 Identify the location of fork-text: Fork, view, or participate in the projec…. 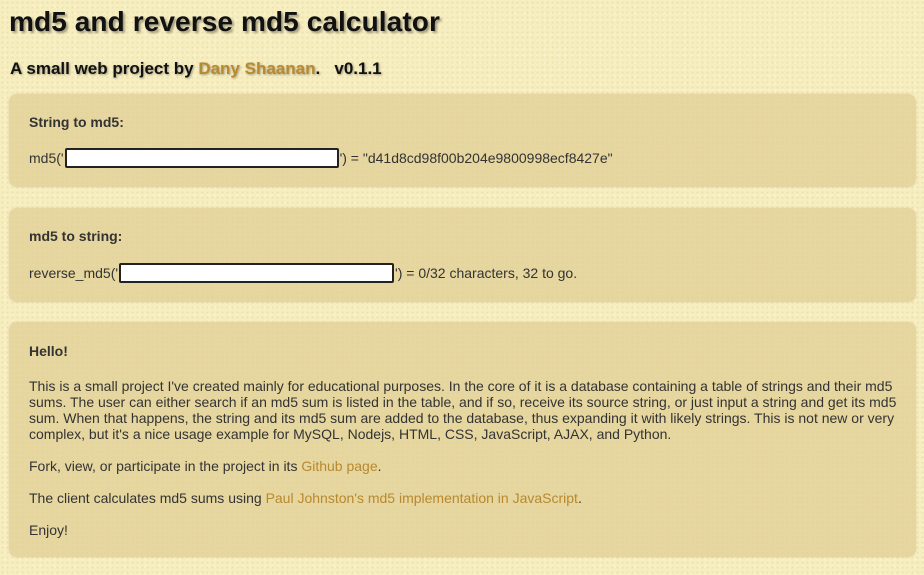
(165, 466).